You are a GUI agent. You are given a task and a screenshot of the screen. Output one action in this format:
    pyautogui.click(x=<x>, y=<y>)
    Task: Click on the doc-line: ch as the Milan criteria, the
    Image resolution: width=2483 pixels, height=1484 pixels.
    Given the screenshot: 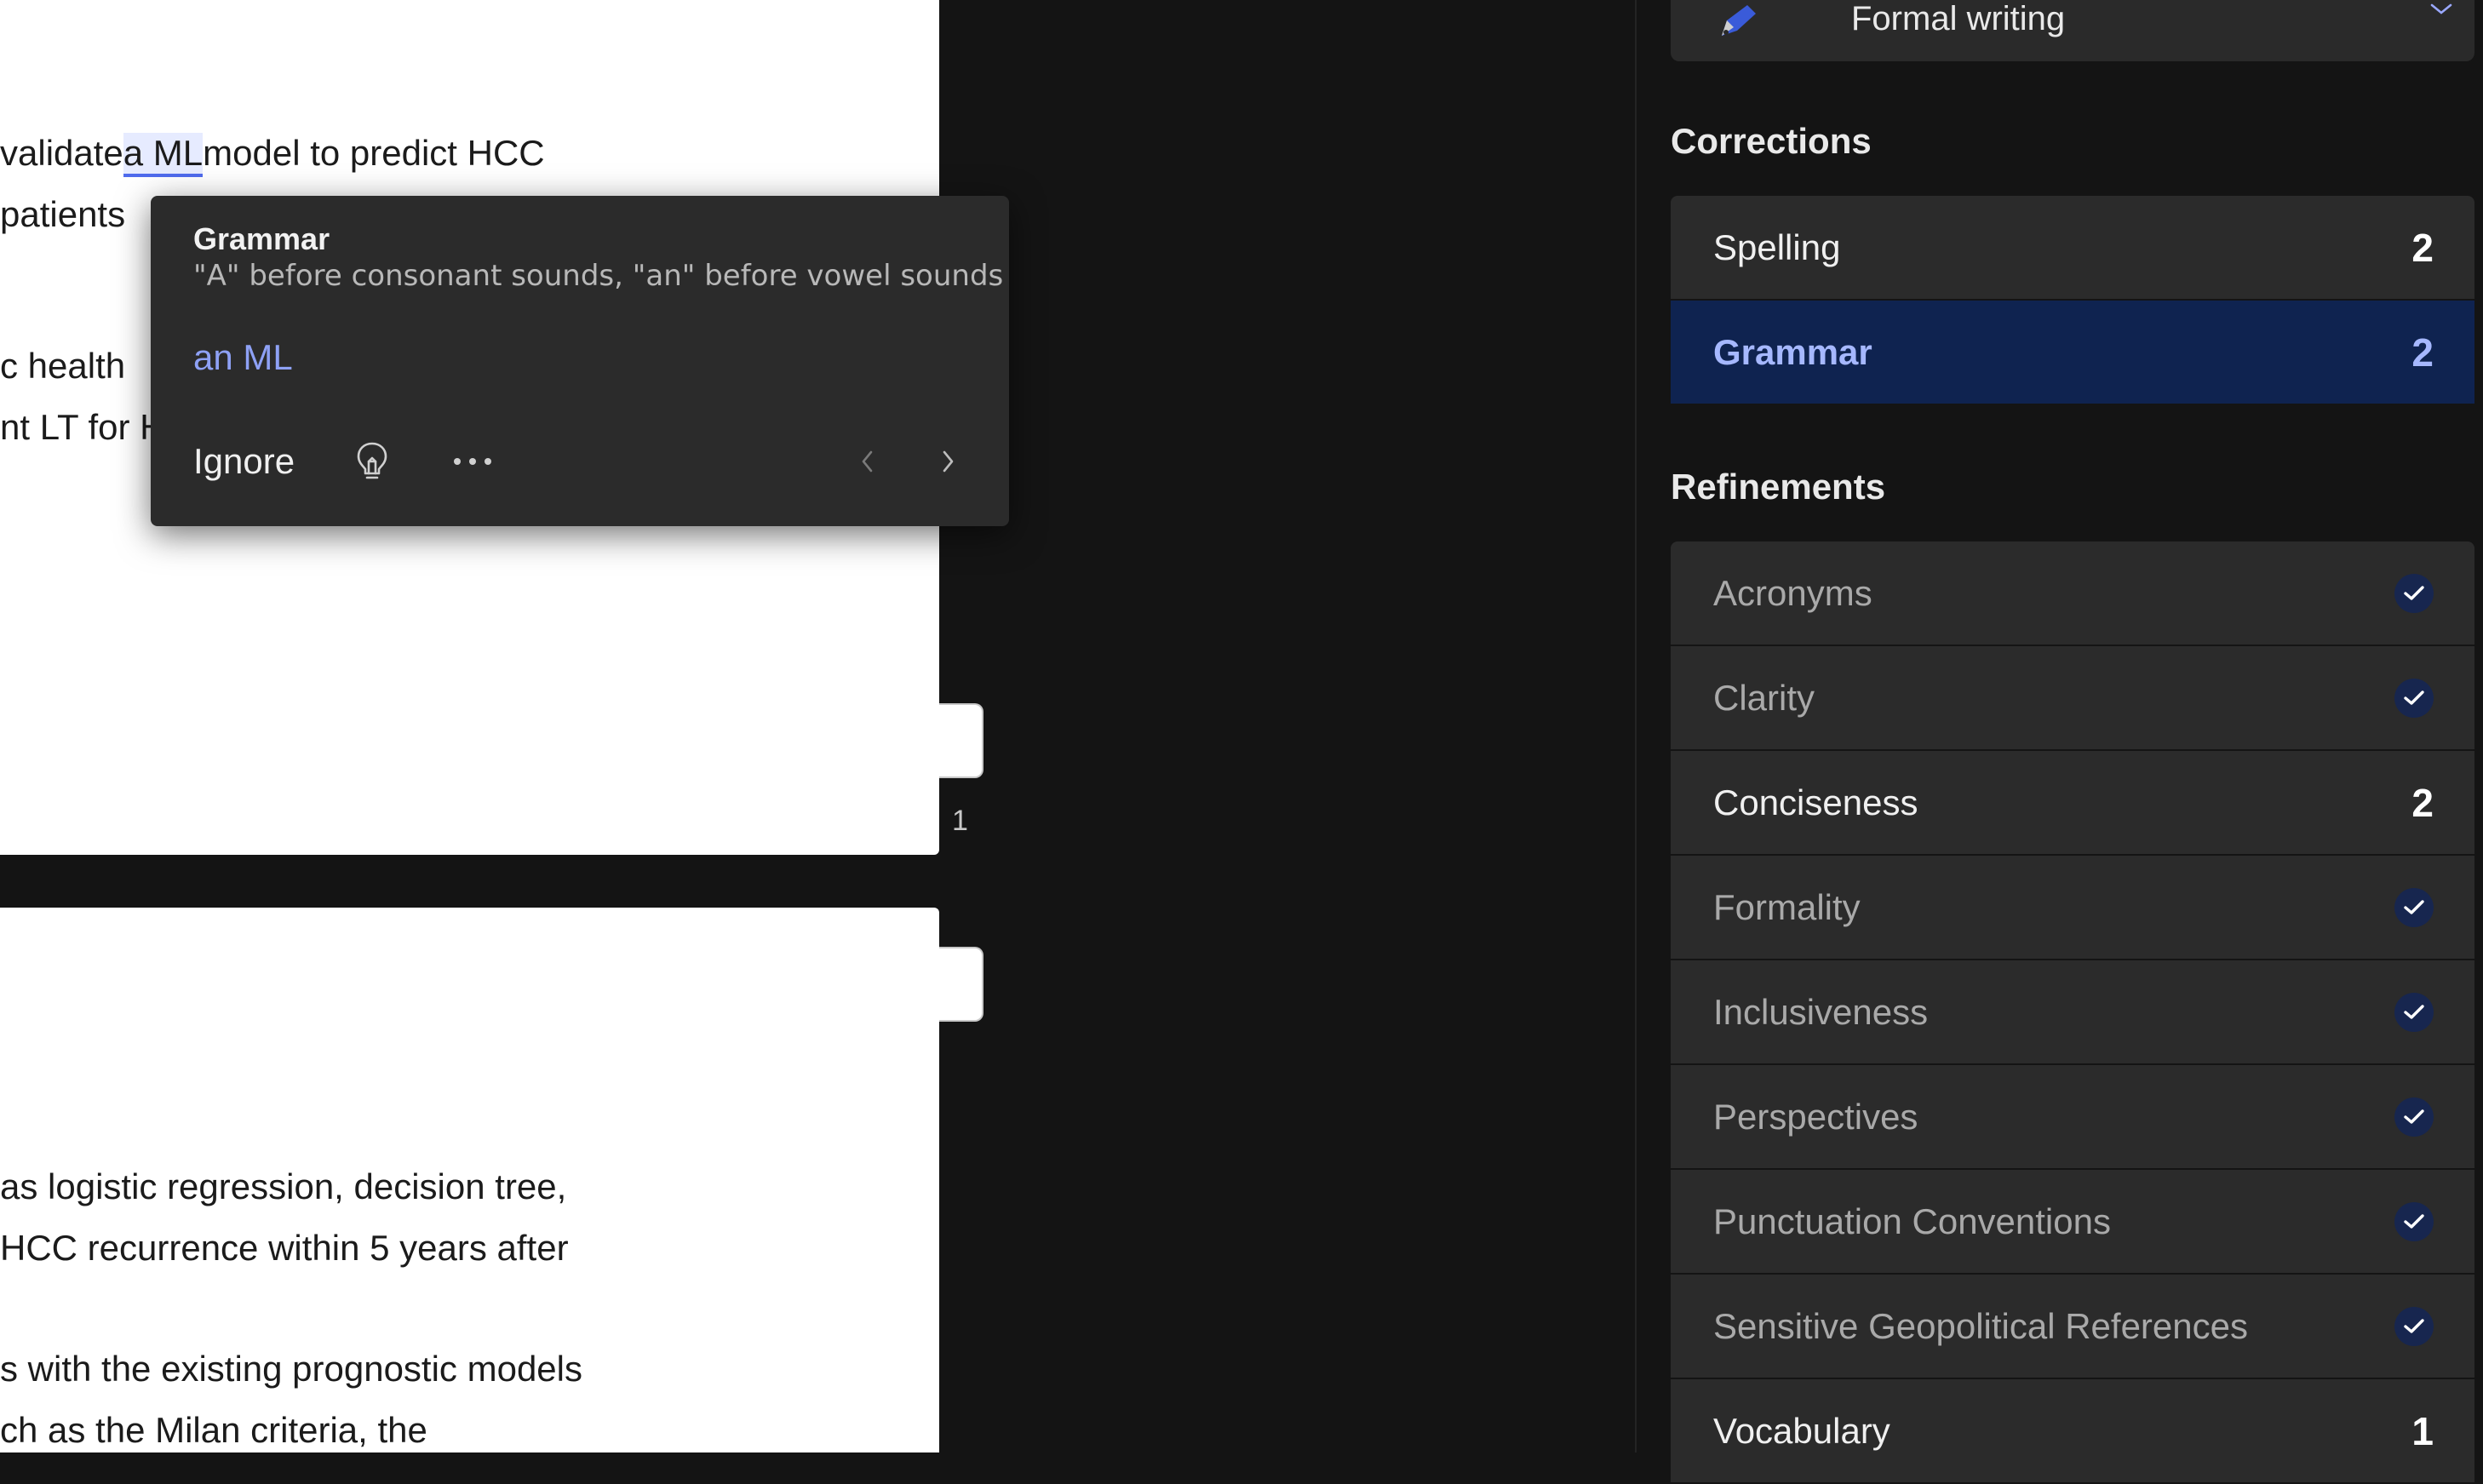 What is the action you would take?
    pyautogui.click(x=214, y=1430)
    